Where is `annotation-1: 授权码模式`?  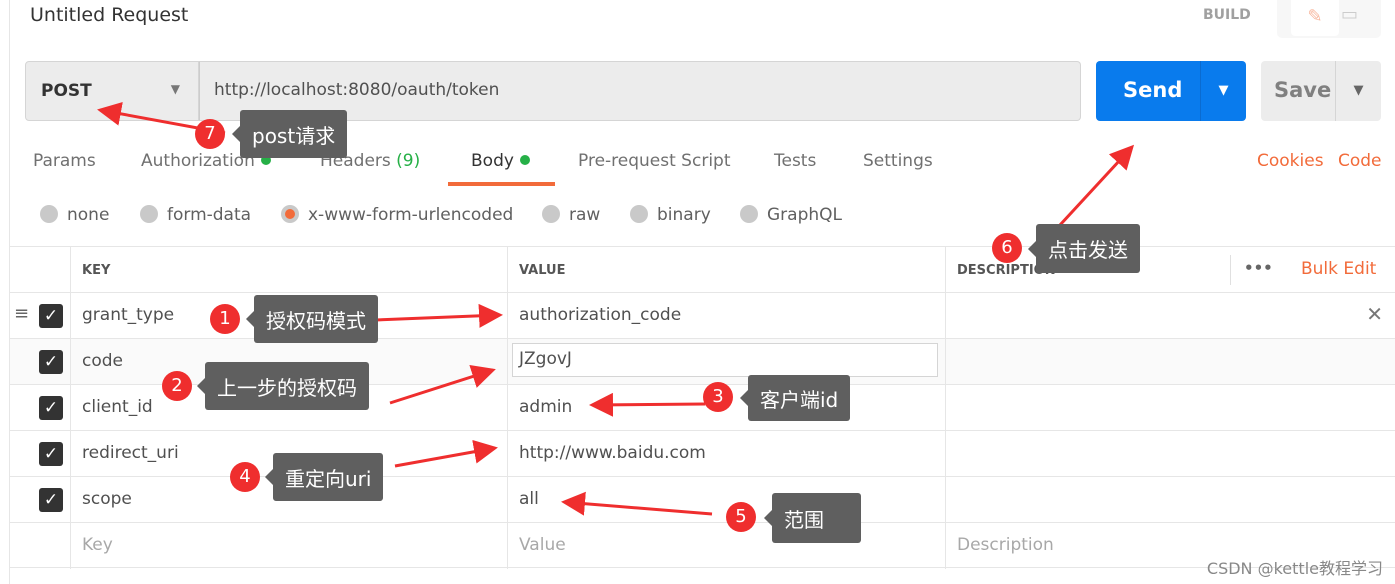 annotation-1: 授权码模式 is located at coordinates (312, 319).